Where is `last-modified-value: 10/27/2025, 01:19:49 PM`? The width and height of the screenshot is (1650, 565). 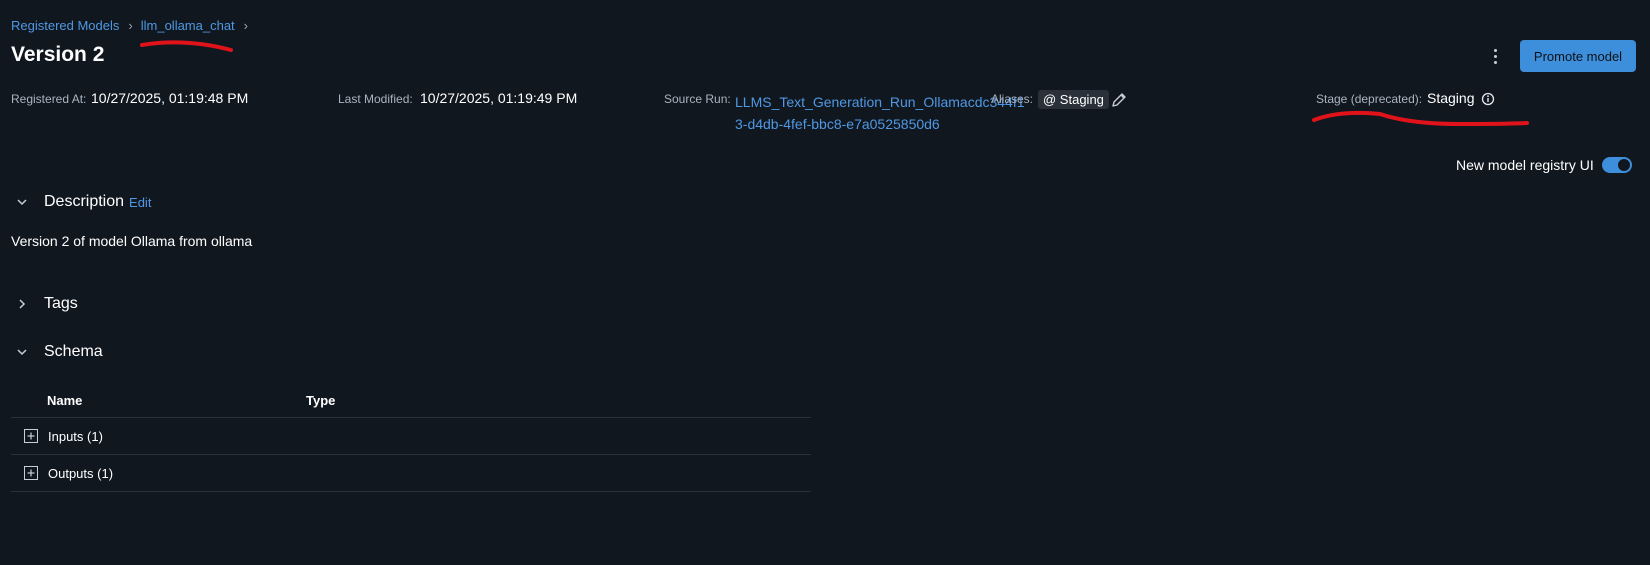 last-modified-value: 10/27/2025, 01:19:49 PM is located at coordinates (499, 98).